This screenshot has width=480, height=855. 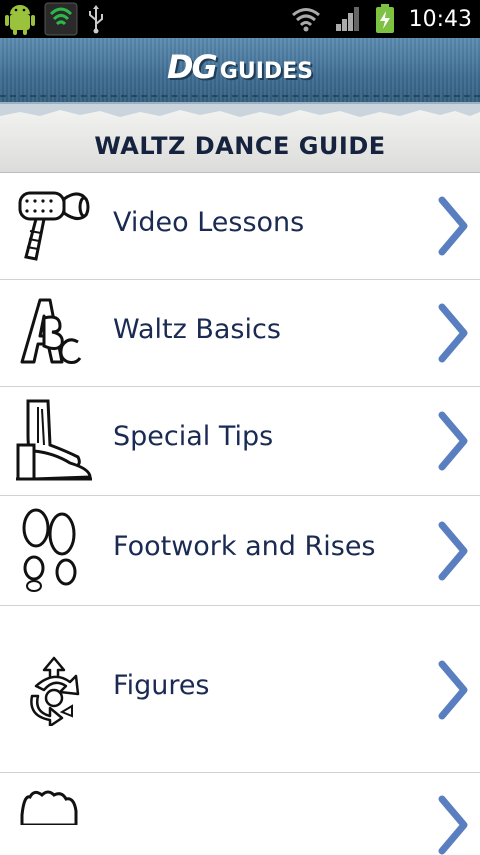 What do you see at coordinates (192, 67) in the screenshot?
I see `logo-mark: DG` at bounding box center [192, 67].